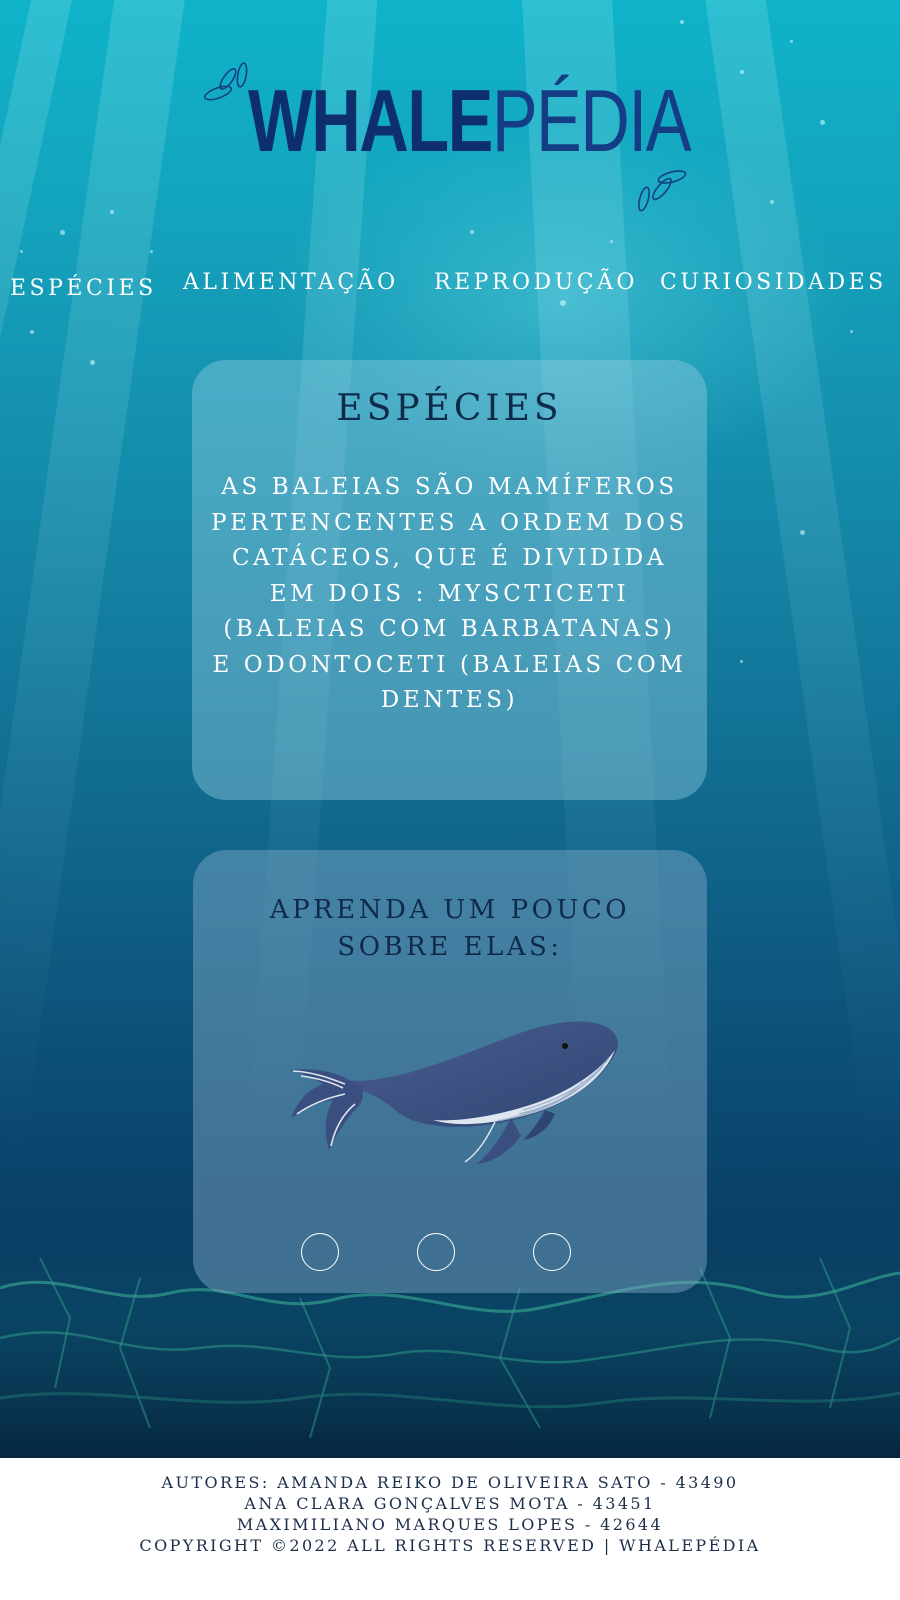 The image size is (900, 1600). I want to click on splash-right-icon, so click(662, 191).